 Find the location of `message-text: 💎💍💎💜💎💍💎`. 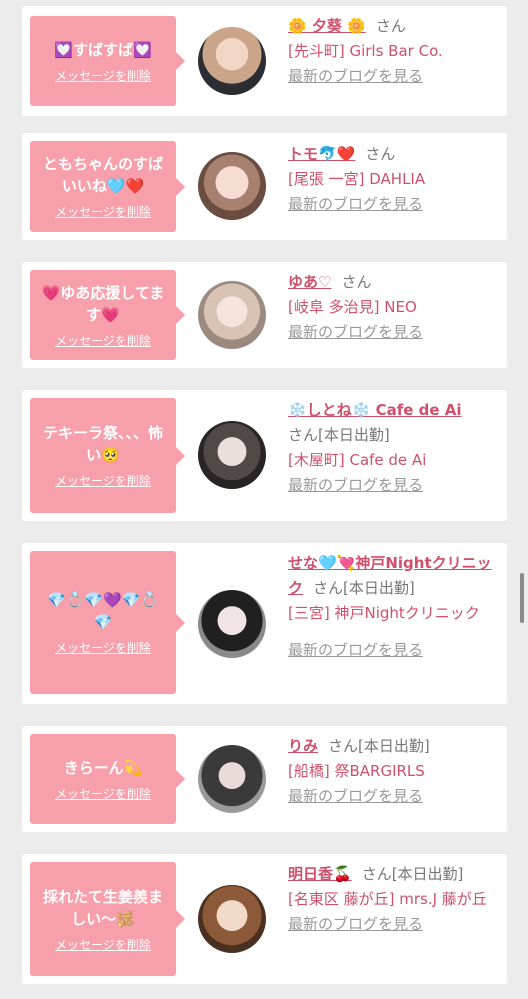

message-text: 💎💍💎💜💎💍💎 is located at coordinates (103, 611).